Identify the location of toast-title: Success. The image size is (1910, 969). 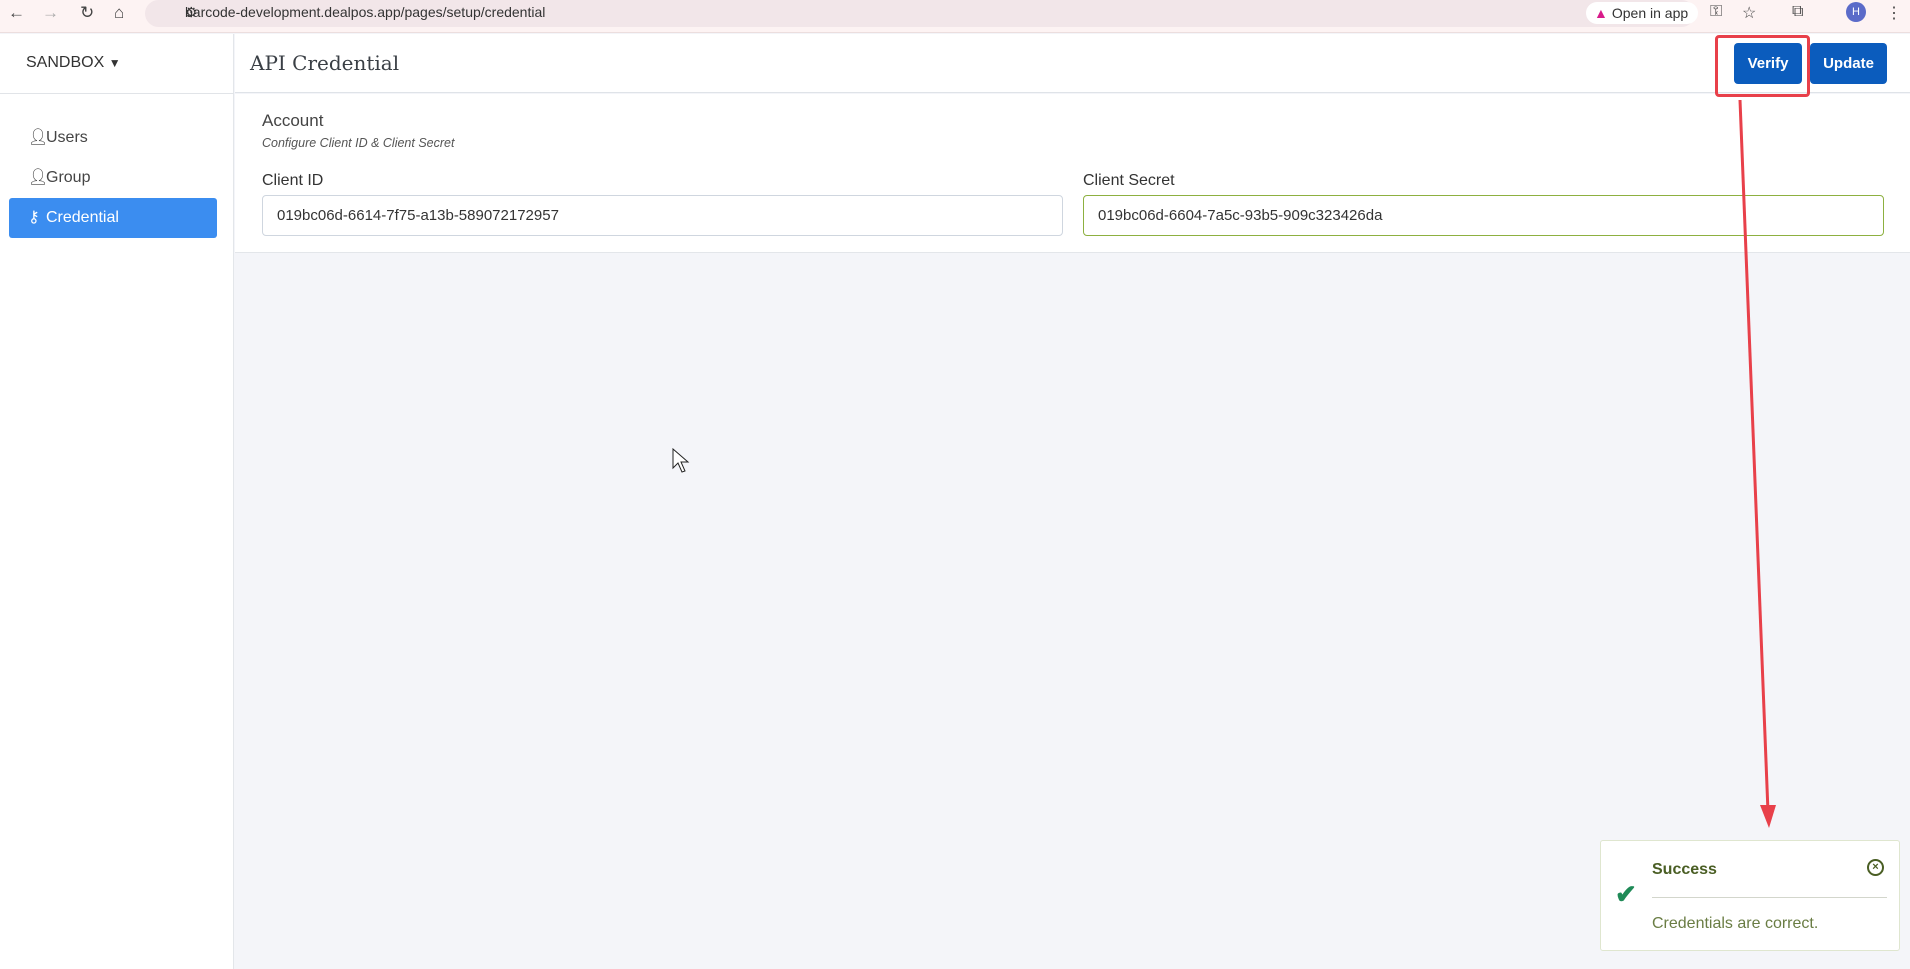
(1684, 869).